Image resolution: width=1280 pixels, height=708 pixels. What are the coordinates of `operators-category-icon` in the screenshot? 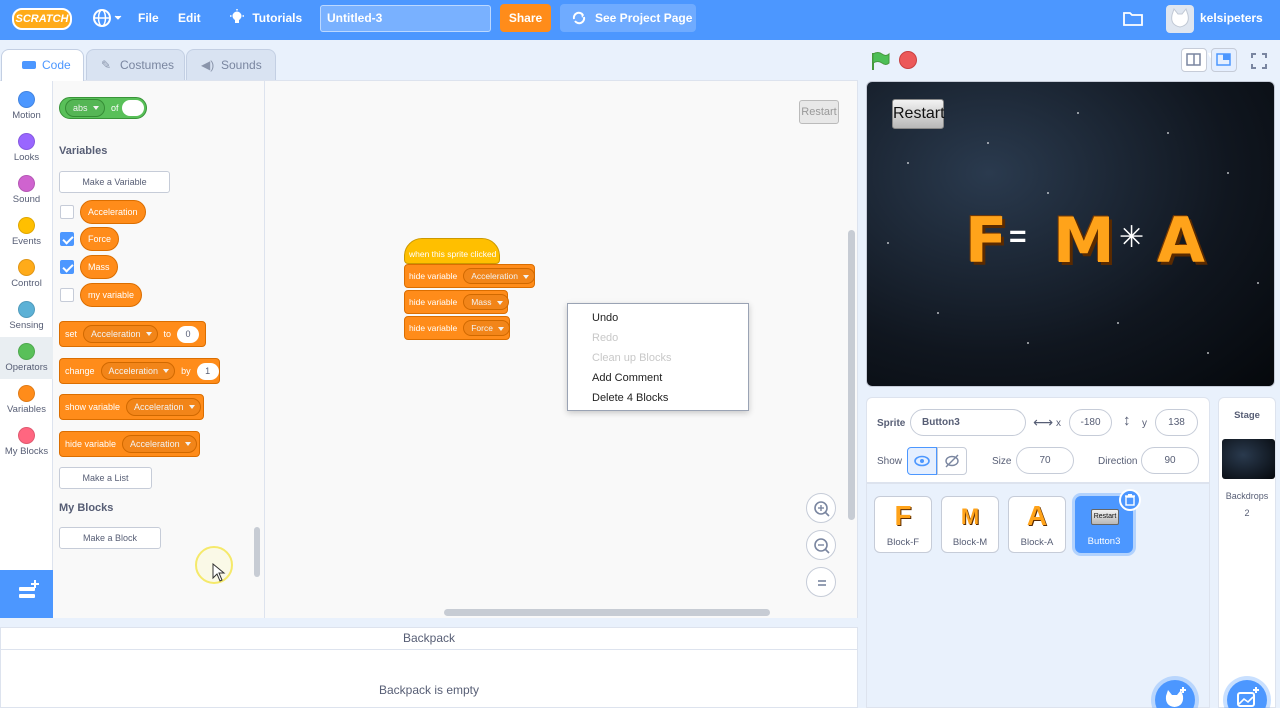 It's located at (26, 351).